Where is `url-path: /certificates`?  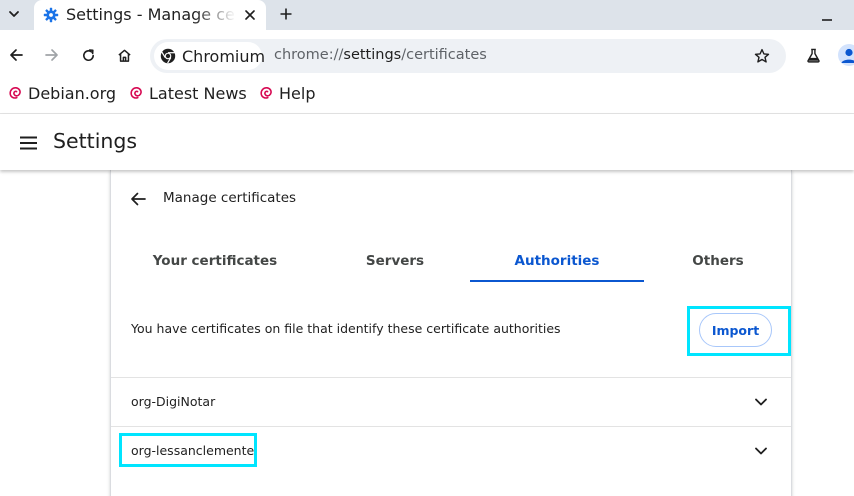 url-path: /certificates is located at coordinates (444, 55).